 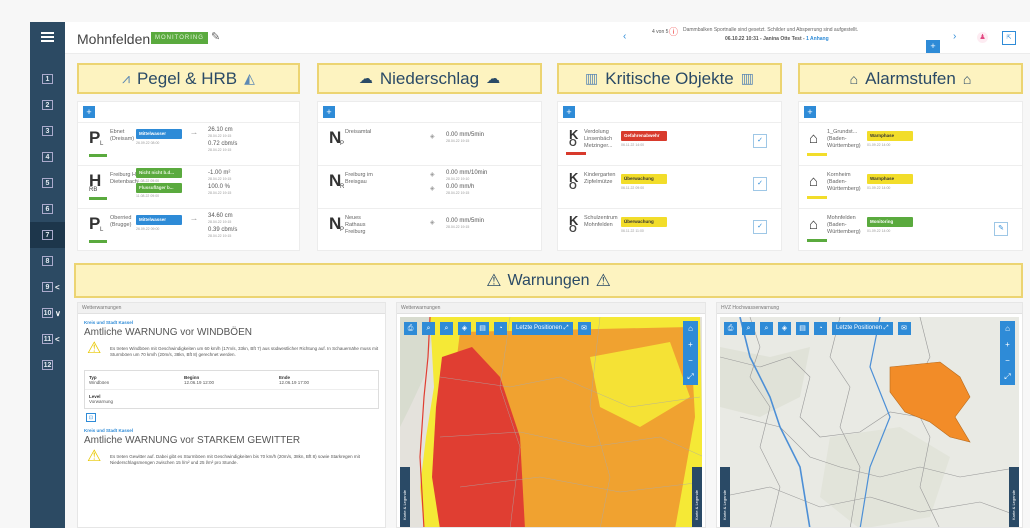 I want to click on badge-date: 06.11.22 14:00, so click(x=633, y=145).